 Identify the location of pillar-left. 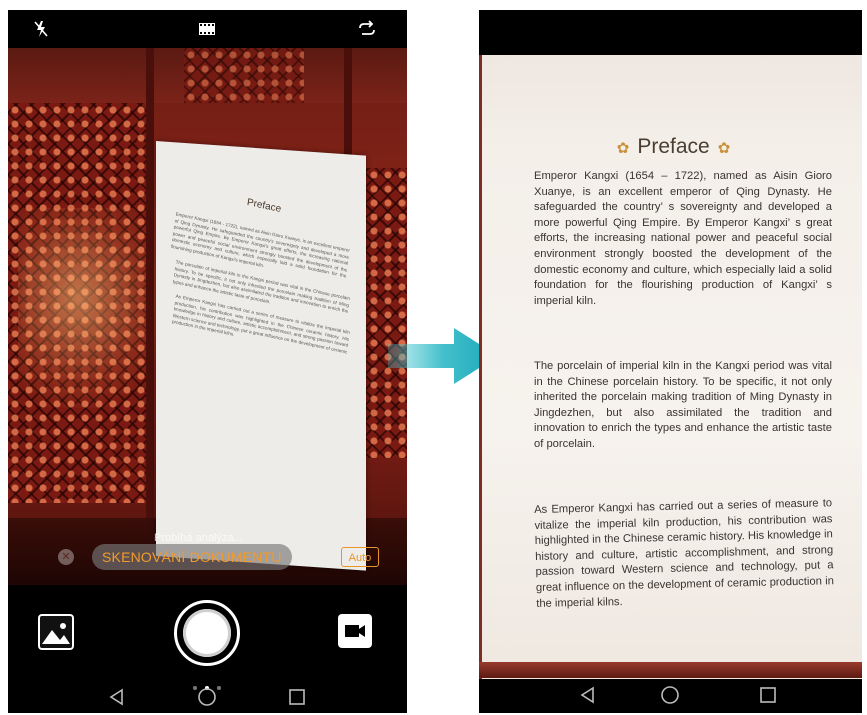
(150, 316).